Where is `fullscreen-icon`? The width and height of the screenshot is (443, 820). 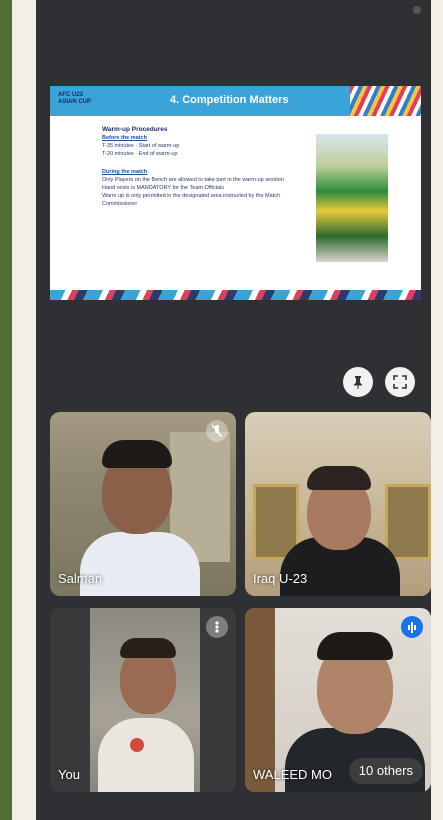 fullscreen-icon is located at coordinates (400, 382).